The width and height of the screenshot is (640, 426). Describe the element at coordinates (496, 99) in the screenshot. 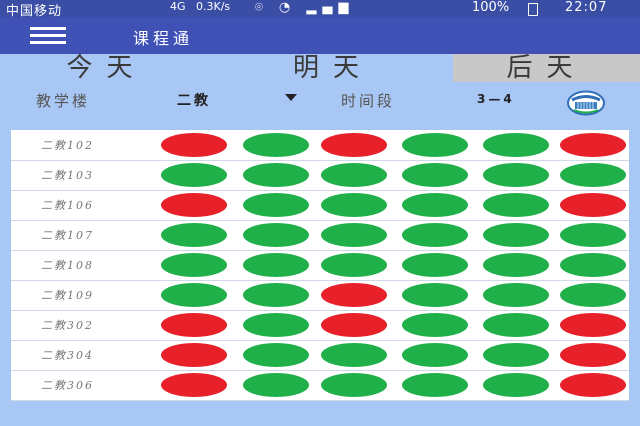

I see `period-value: 3—4` at that location.